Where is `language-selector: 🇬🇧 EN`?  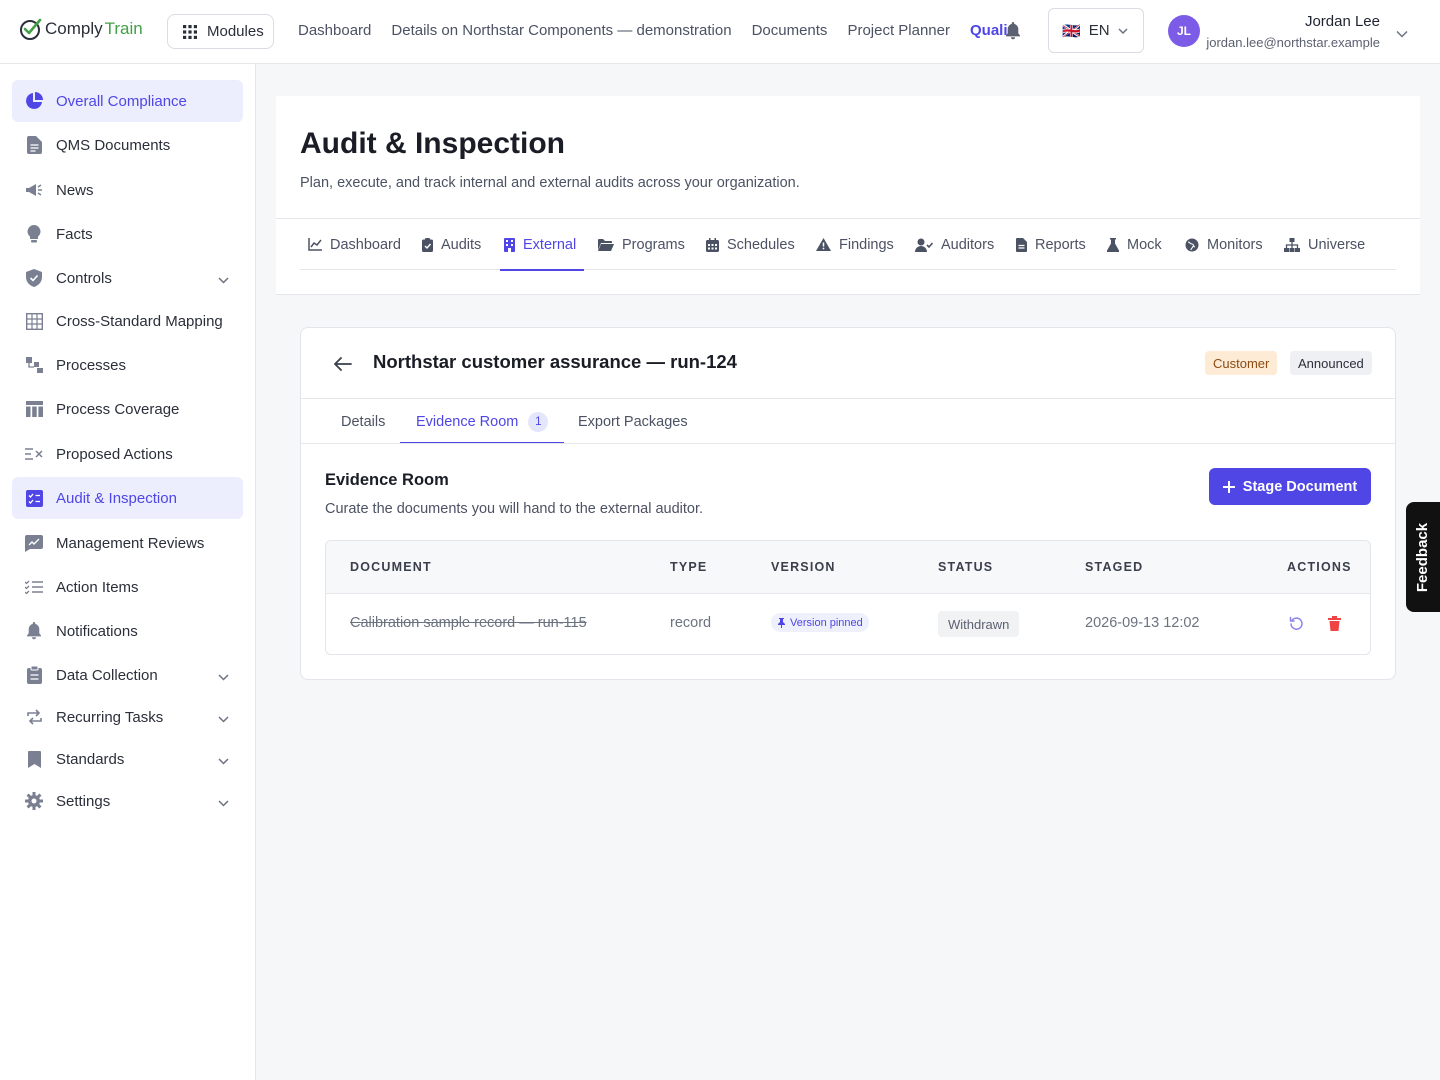
language-selector: 🇬🇧 EN is located at coordinates (1096, 30).